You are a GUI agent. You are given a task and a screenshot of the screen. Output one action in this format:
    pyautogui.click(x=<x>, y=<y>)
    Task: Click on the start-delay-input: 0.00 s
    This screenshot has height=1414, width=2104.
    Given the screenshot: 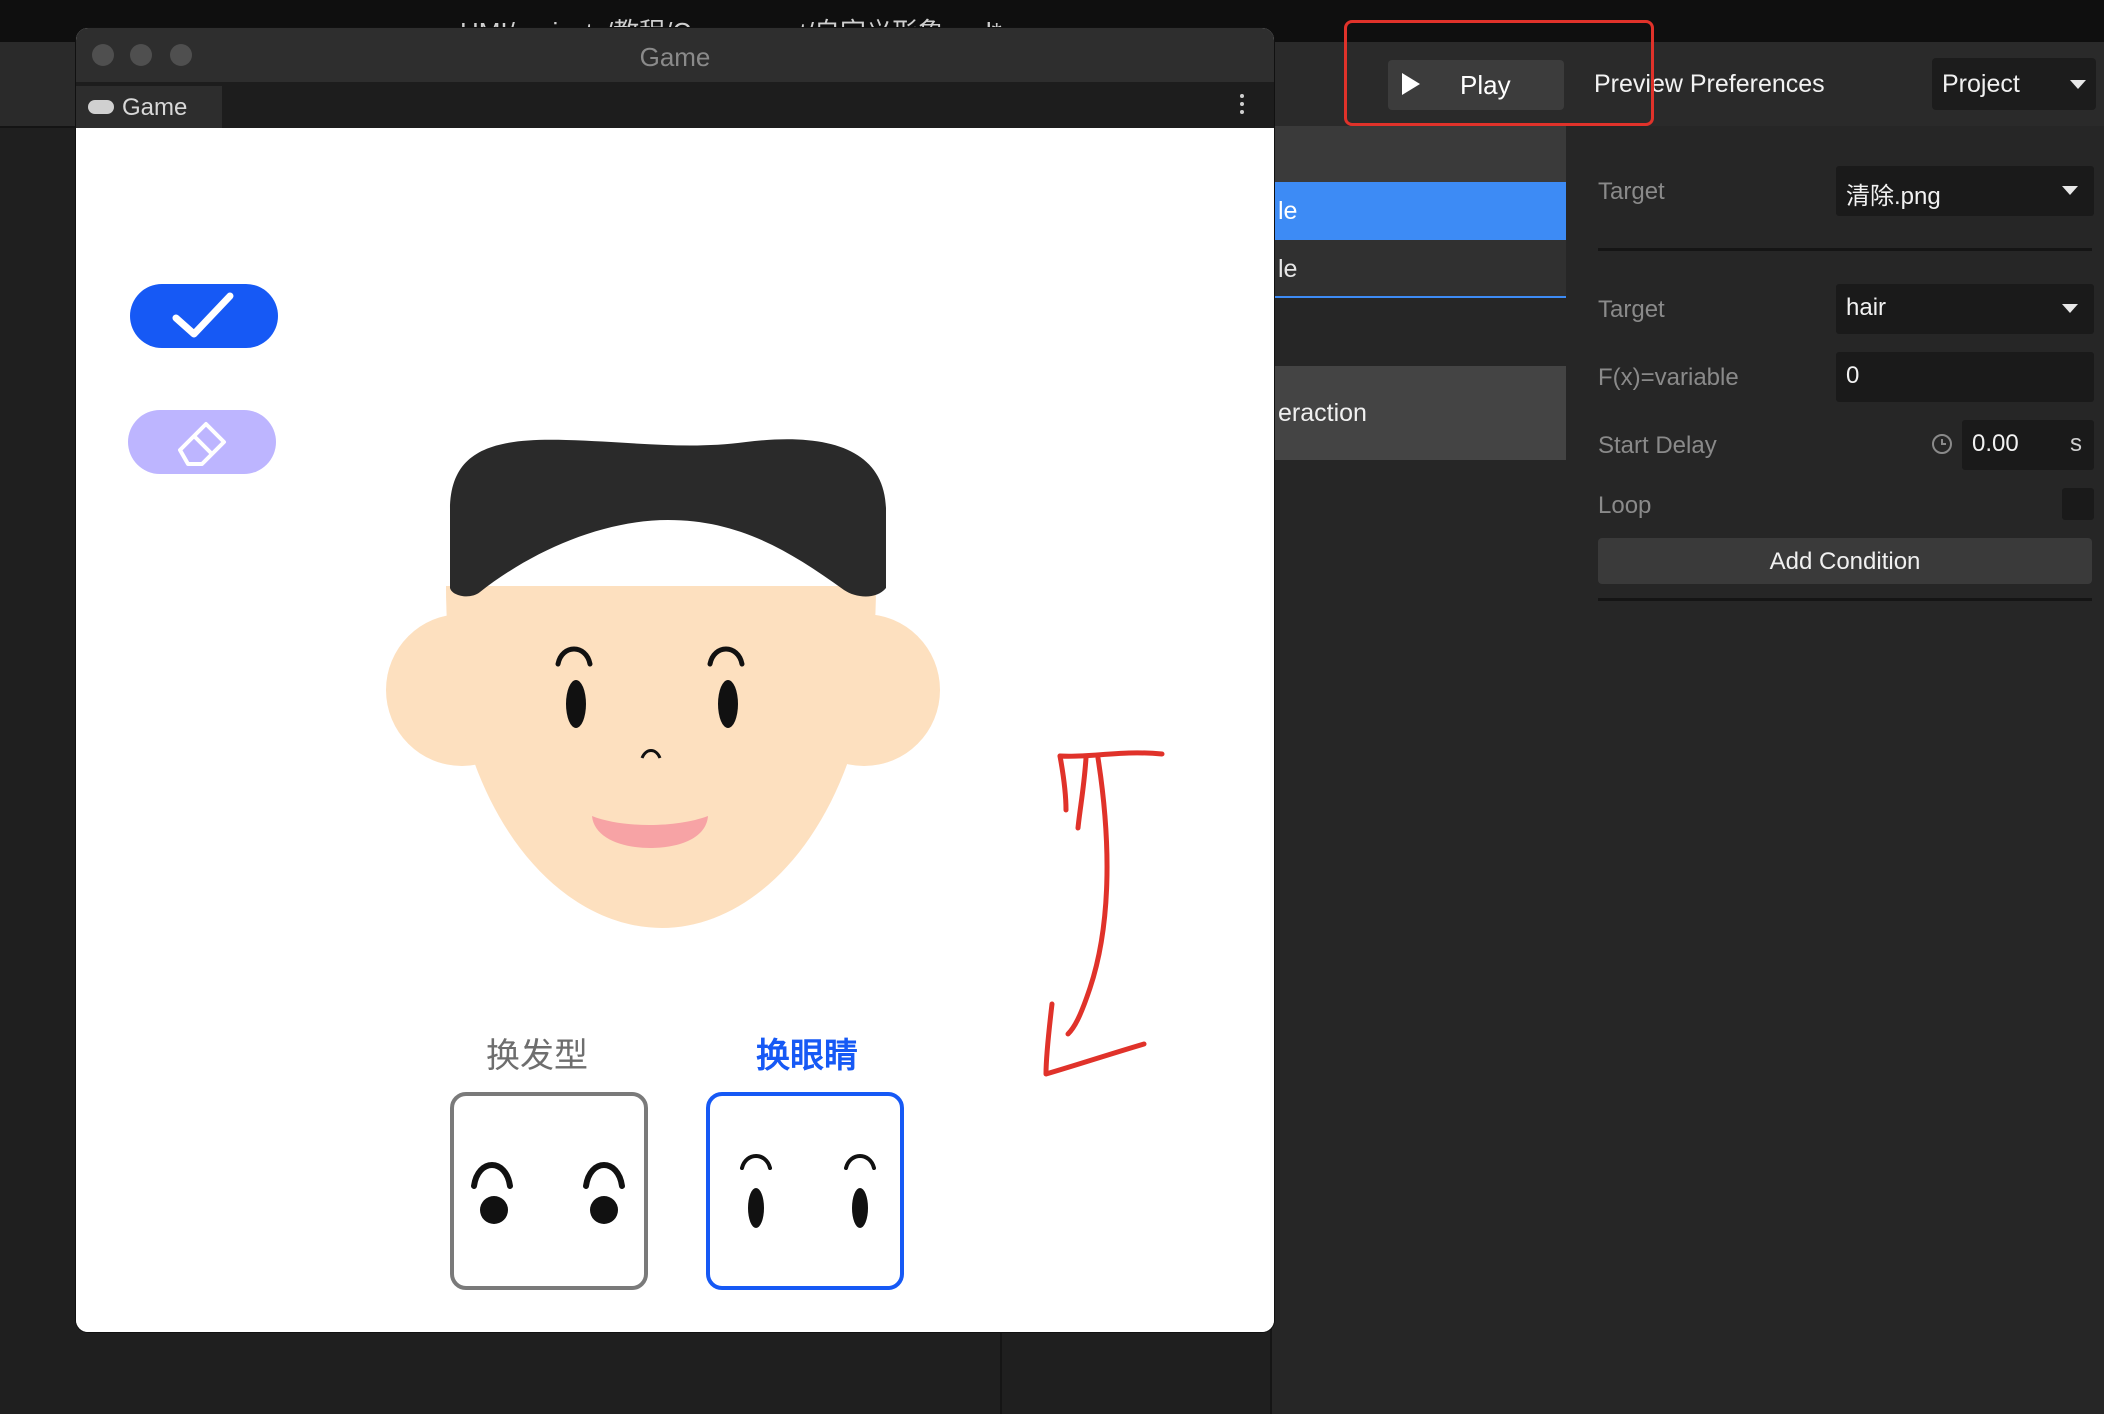 What is the action you would take?
    pyautogui.click(x=2028, y=445)
    